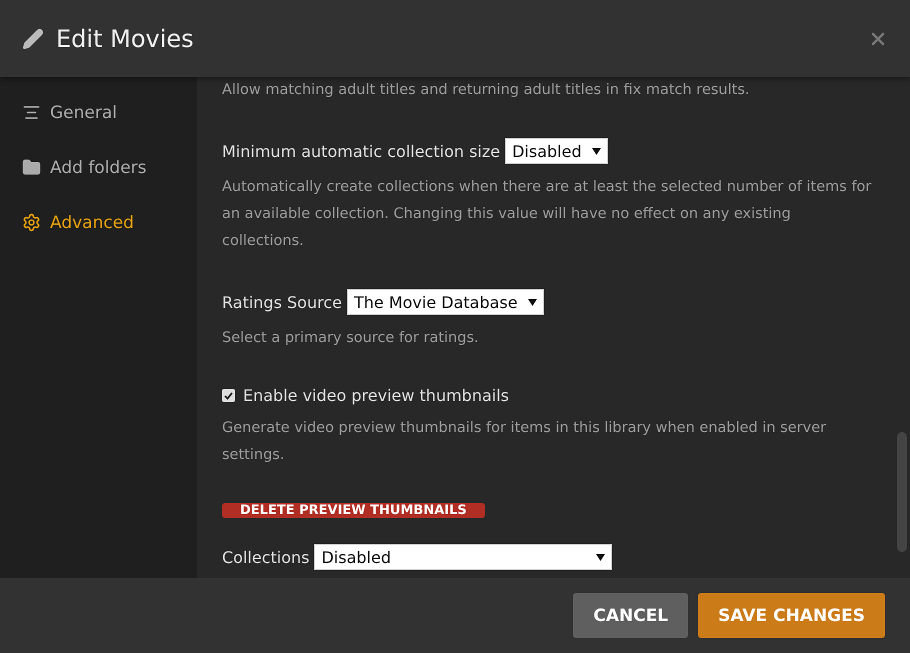 The width and height of the screenshot is (910, 653). What do you see at coordinates (31, 167) in the screenshot?
I see `folder-icon` at bounding box center [31, 167].